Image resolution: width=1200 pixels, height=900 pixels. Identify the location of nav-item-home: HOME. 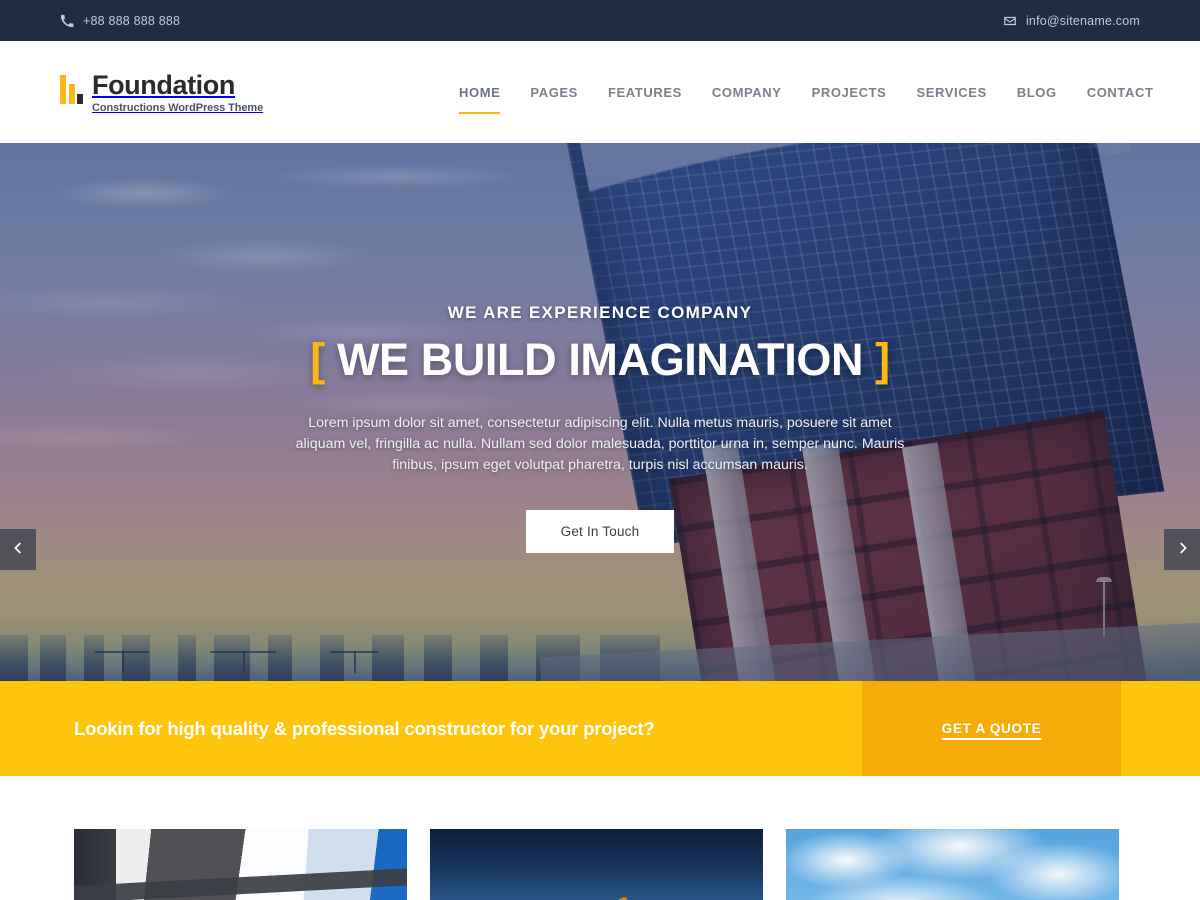
(479, 94).